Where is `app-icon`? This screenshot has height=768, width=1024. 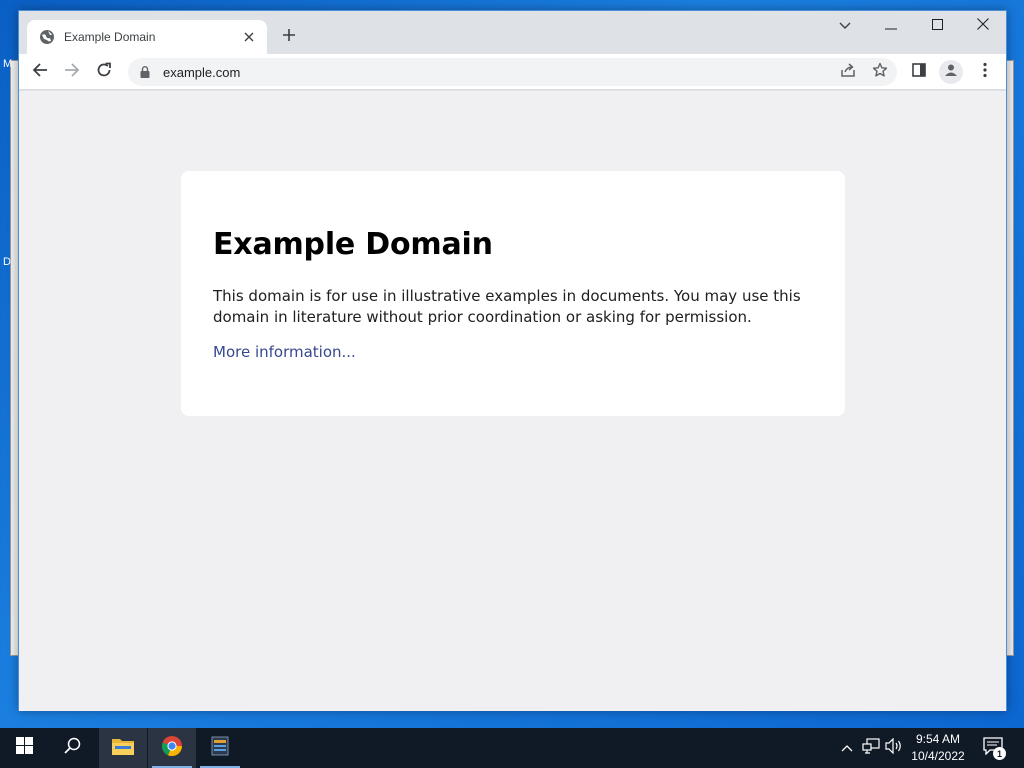 app-icon is located at coordinates (220, 748).